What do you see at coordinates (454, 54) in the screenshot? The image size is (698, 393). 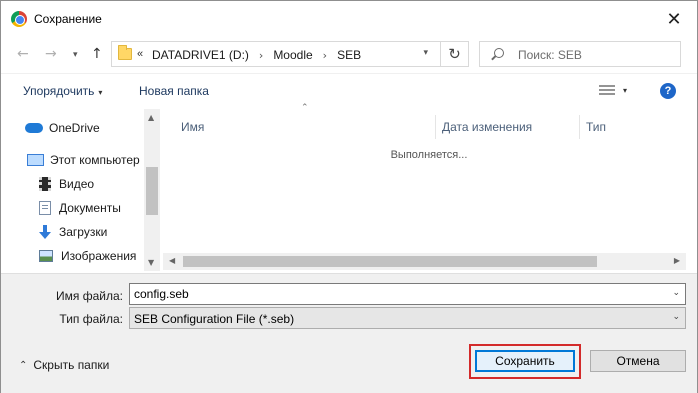 I see `refresh-icon: ↻` at bounding box center [454, 54].